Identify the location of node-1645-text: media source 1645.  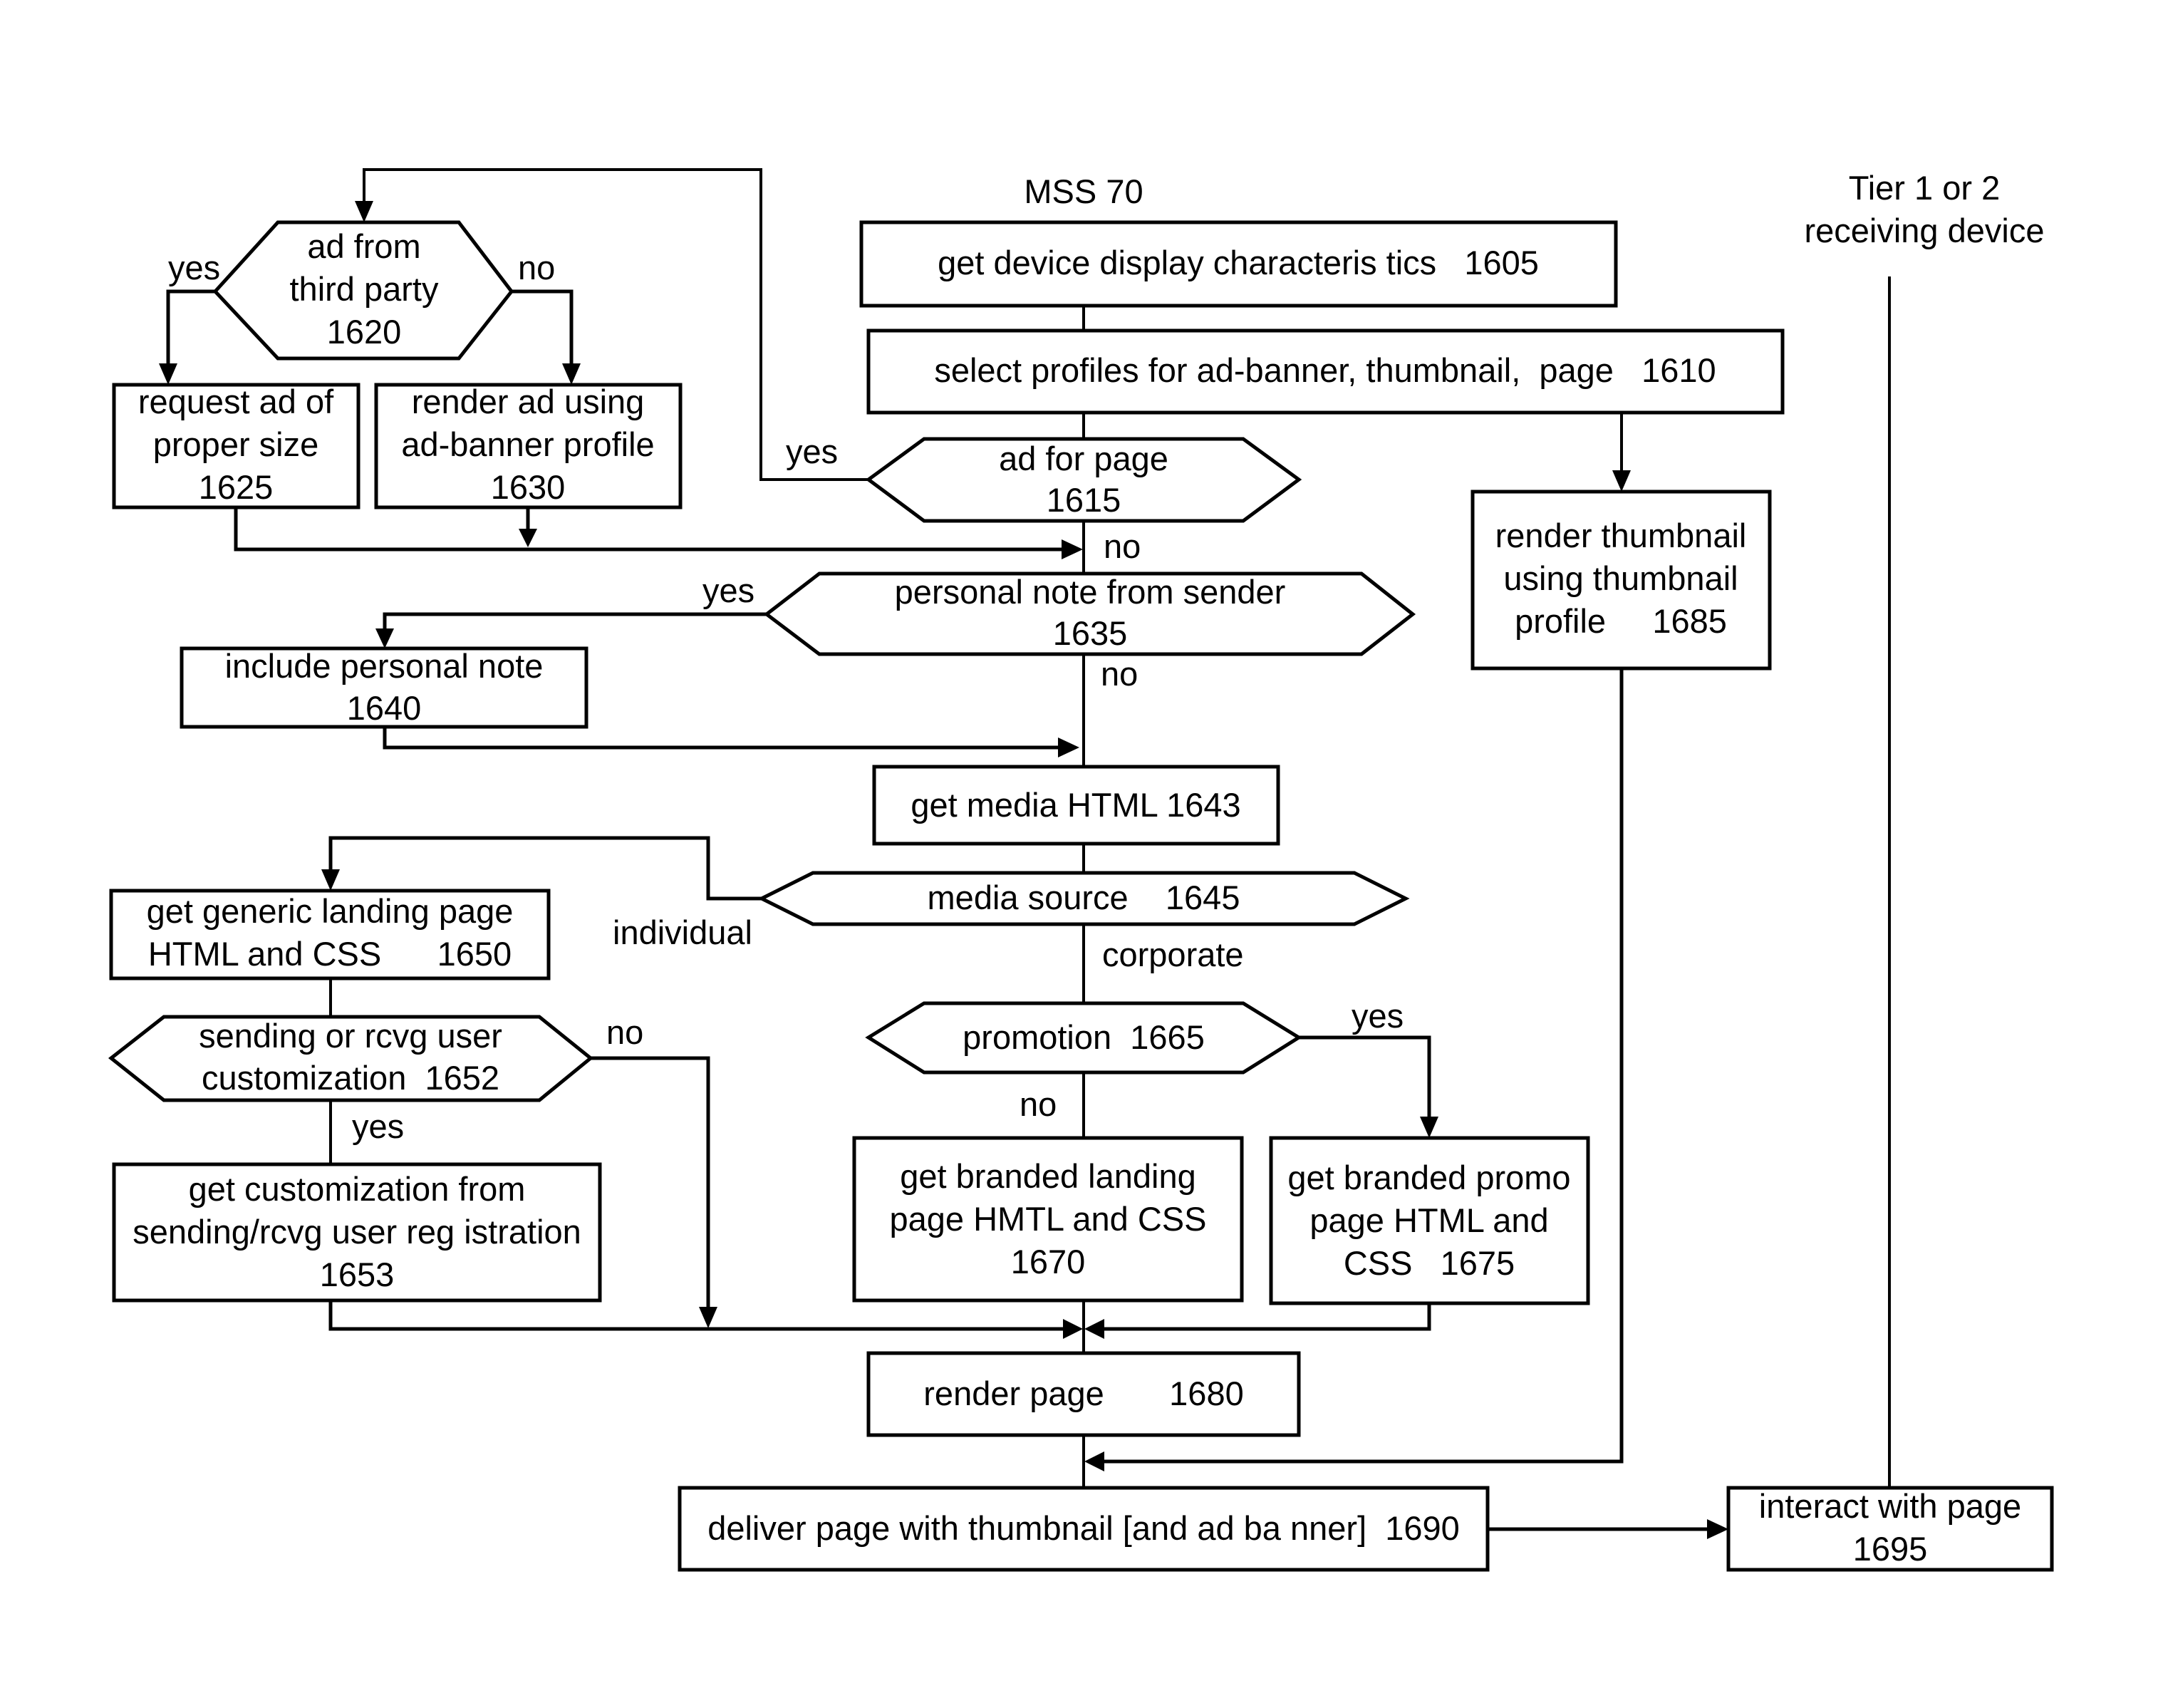
(1084, 898).